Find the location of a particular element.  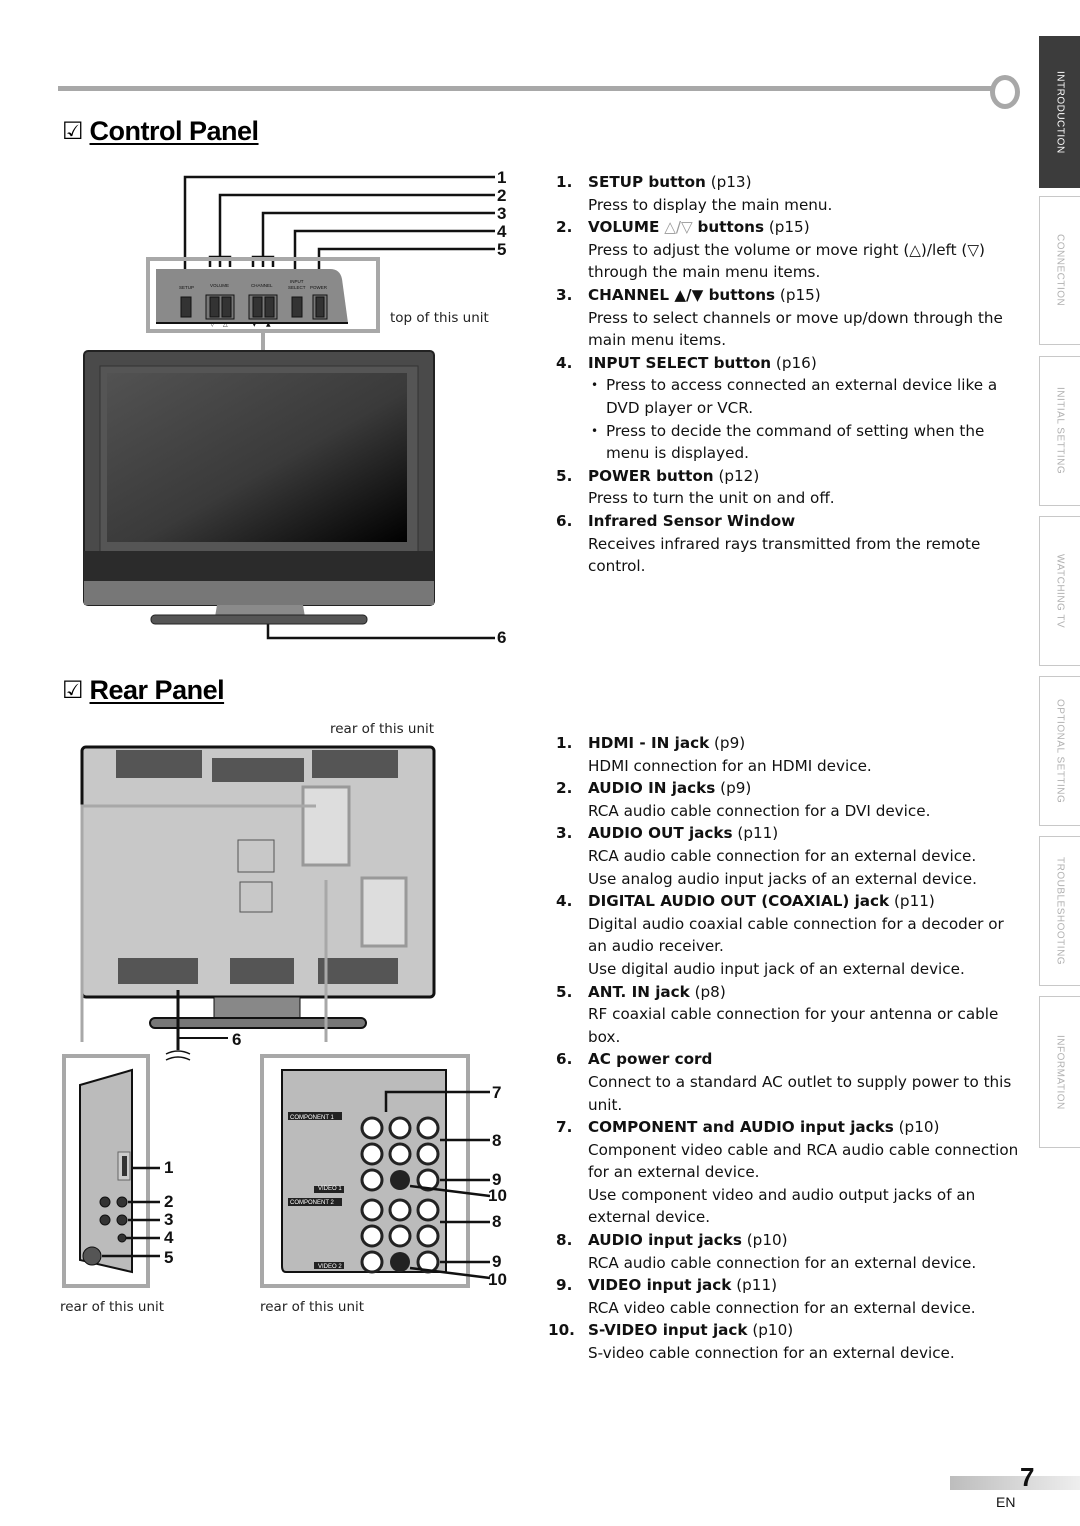

callout-rear-5: 5 is located at coordinates (169, 1257).